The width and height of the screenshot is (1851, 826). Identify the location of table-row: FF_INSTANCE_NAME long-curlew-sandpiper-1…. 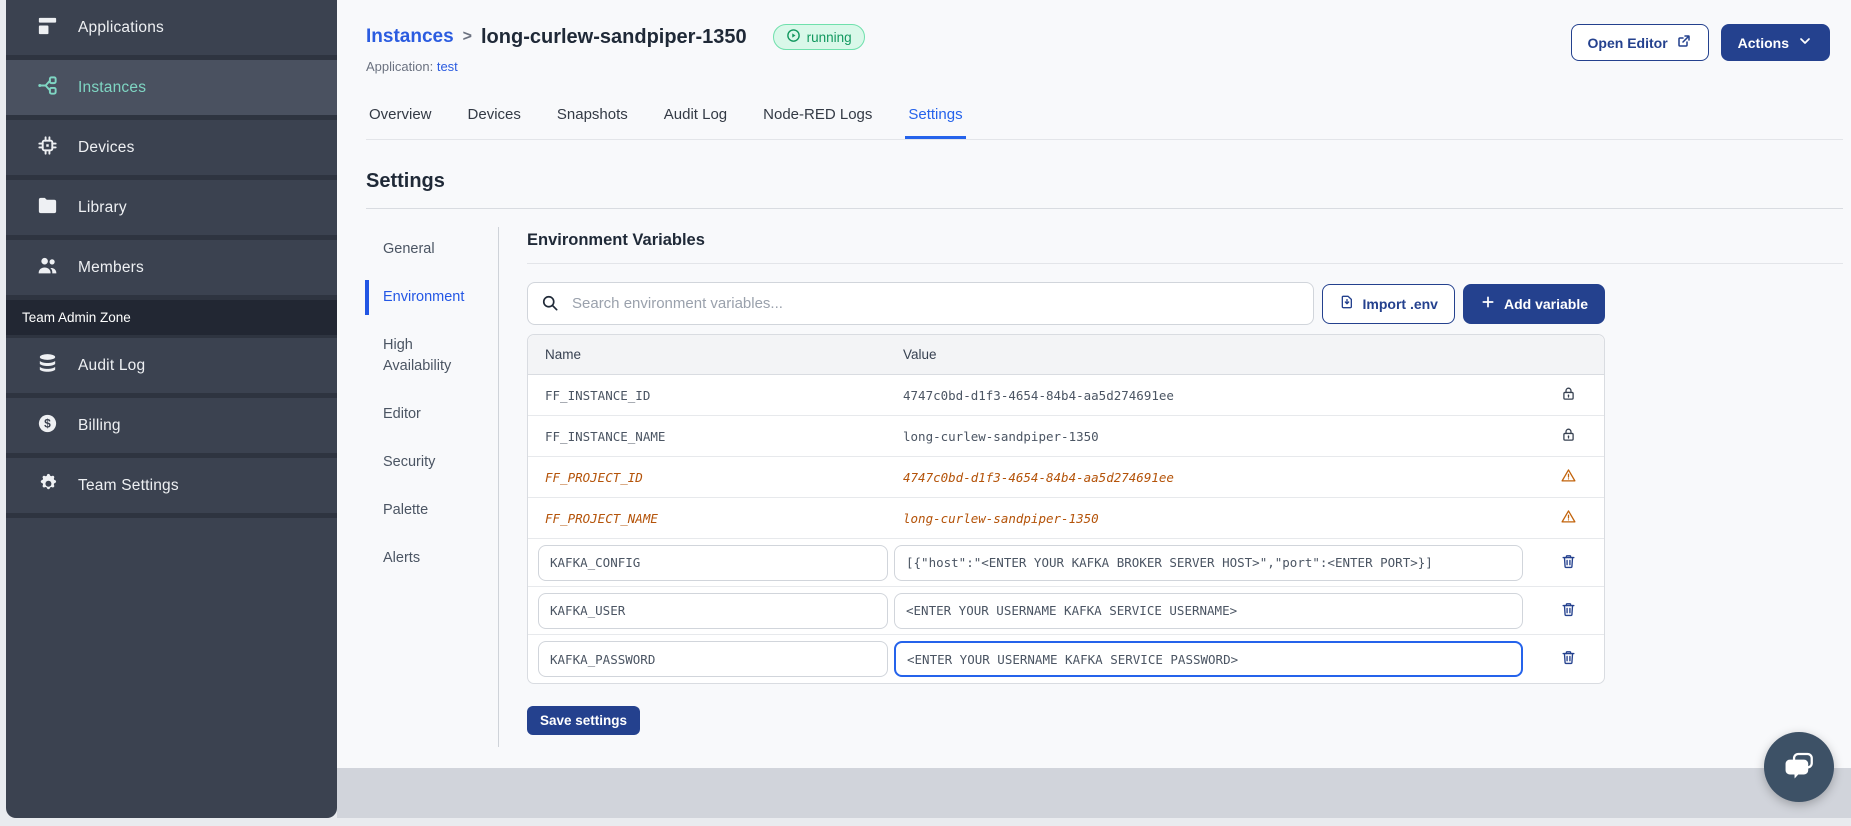
(1066, 436).